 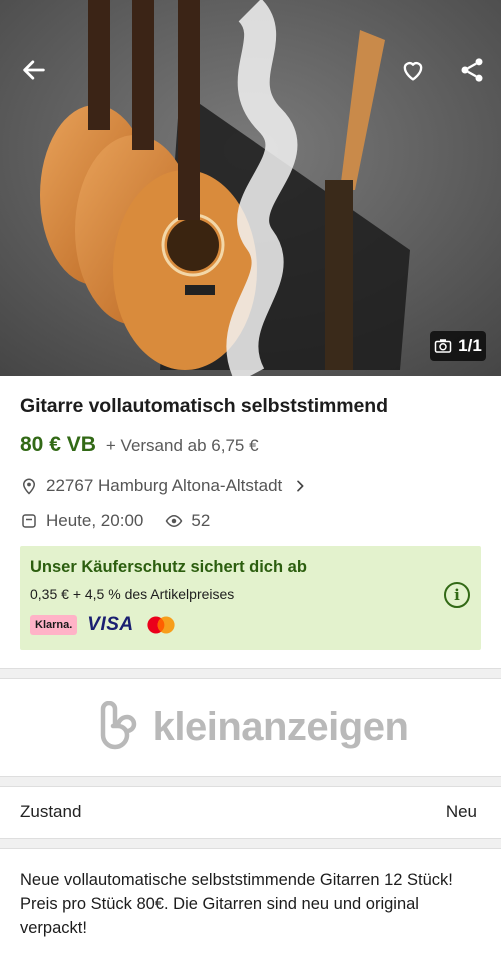 What do you see at coordinates (250, 812) in the screenshot?
I see `condition-row: Zustand Neu` at bounding box center [250, 812].